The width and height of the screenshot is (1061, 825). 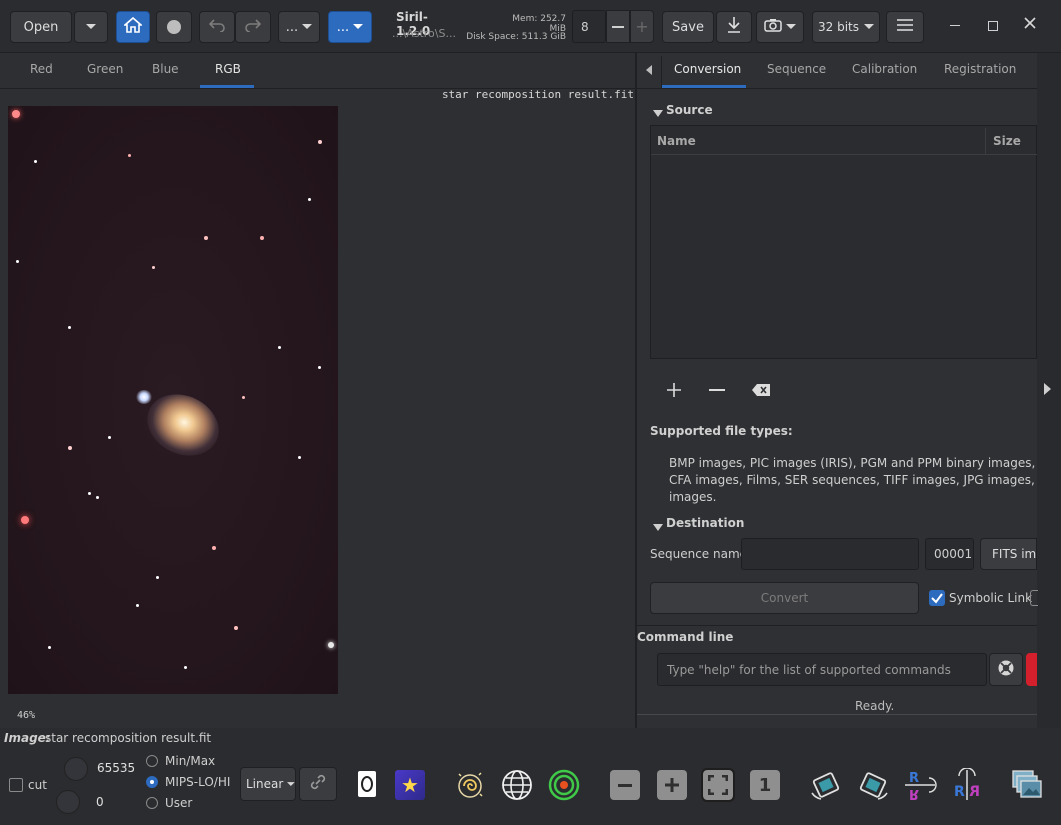 I want to click on close-icon, so click(x=1030, y=24).